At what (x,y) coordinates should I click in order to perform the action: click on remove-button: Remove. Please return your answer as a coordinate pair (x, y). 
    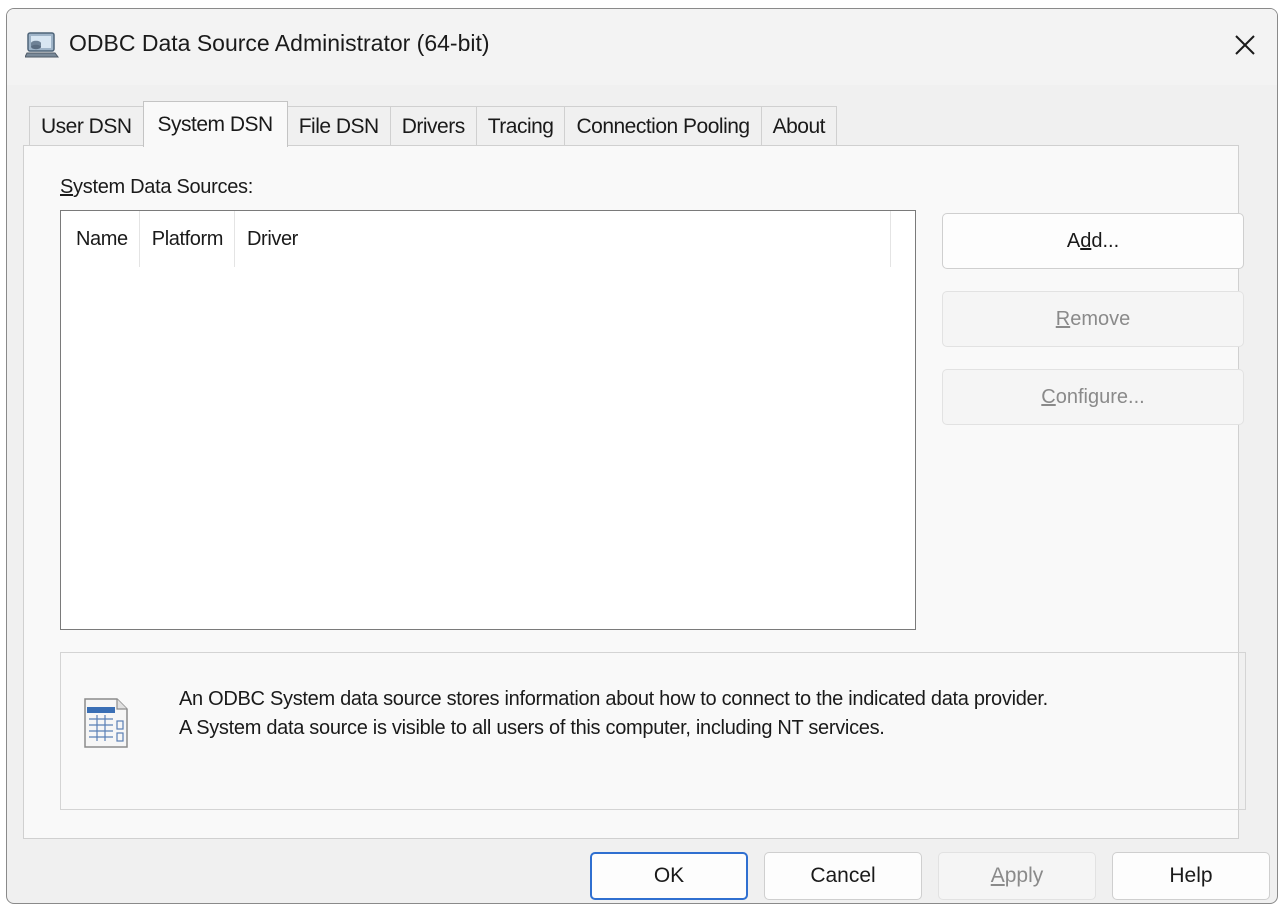
    Looking at the image, I should click on (1093, 319).